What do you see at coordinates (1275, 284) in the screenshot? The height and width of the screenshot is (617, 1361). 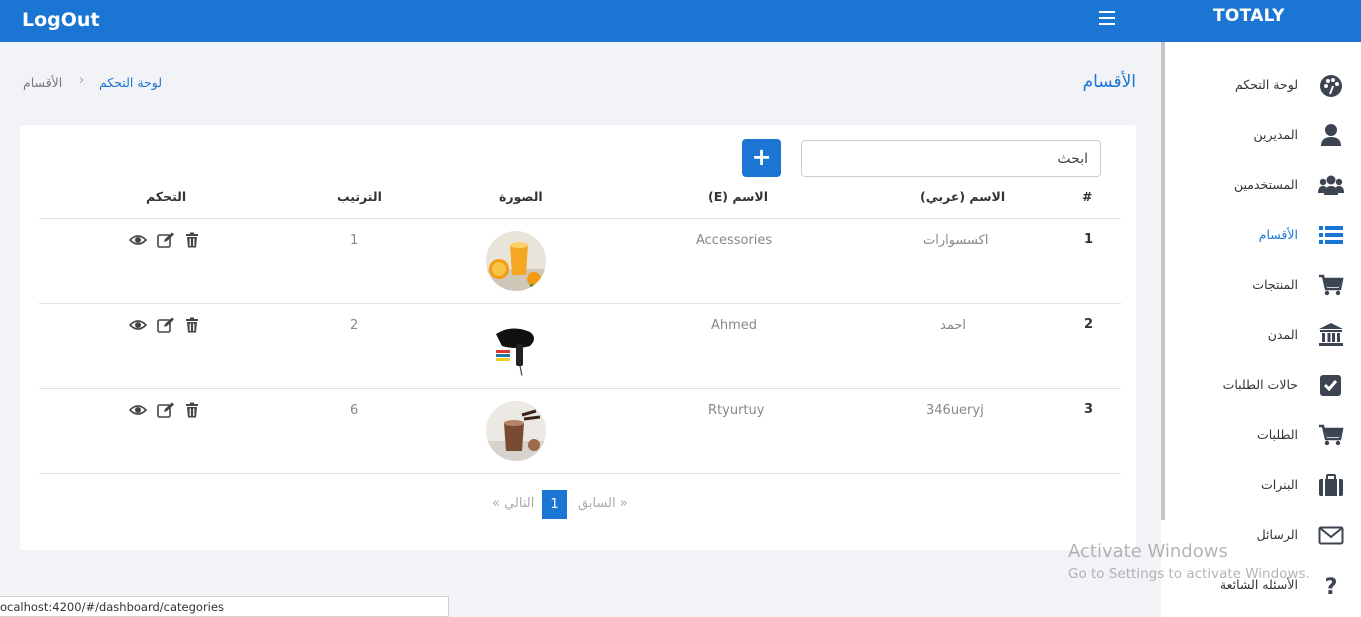 I see `sidebar-item-label: المنتجات` at bounding box center [1275, 284].